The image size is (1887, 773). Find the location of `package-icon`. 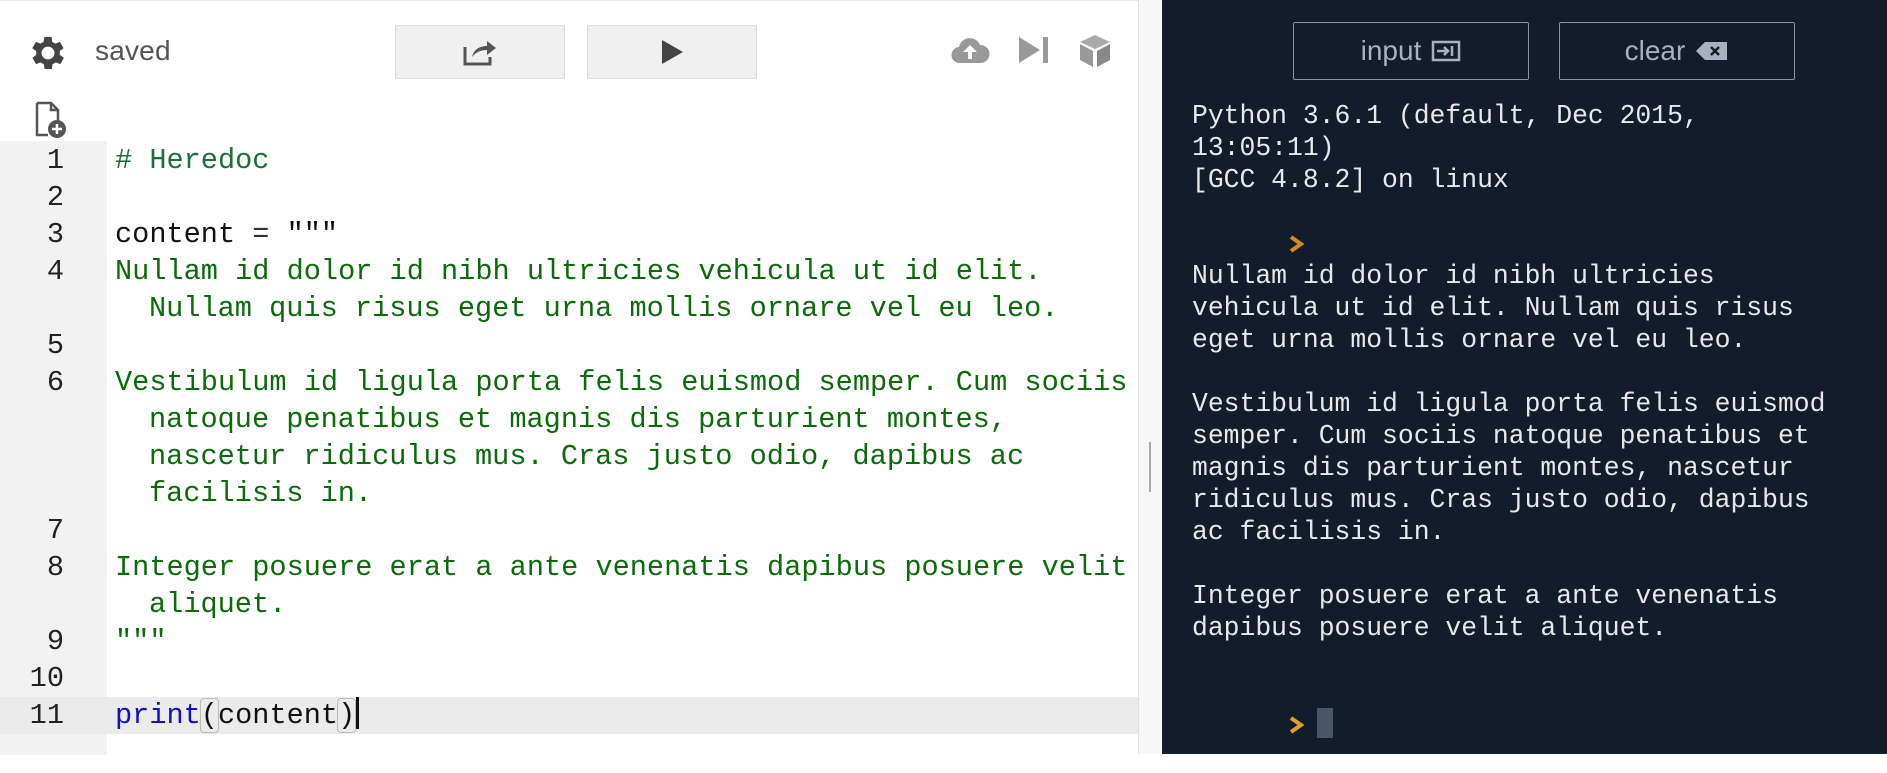

package-icon is located at coordinates (1095, 51).